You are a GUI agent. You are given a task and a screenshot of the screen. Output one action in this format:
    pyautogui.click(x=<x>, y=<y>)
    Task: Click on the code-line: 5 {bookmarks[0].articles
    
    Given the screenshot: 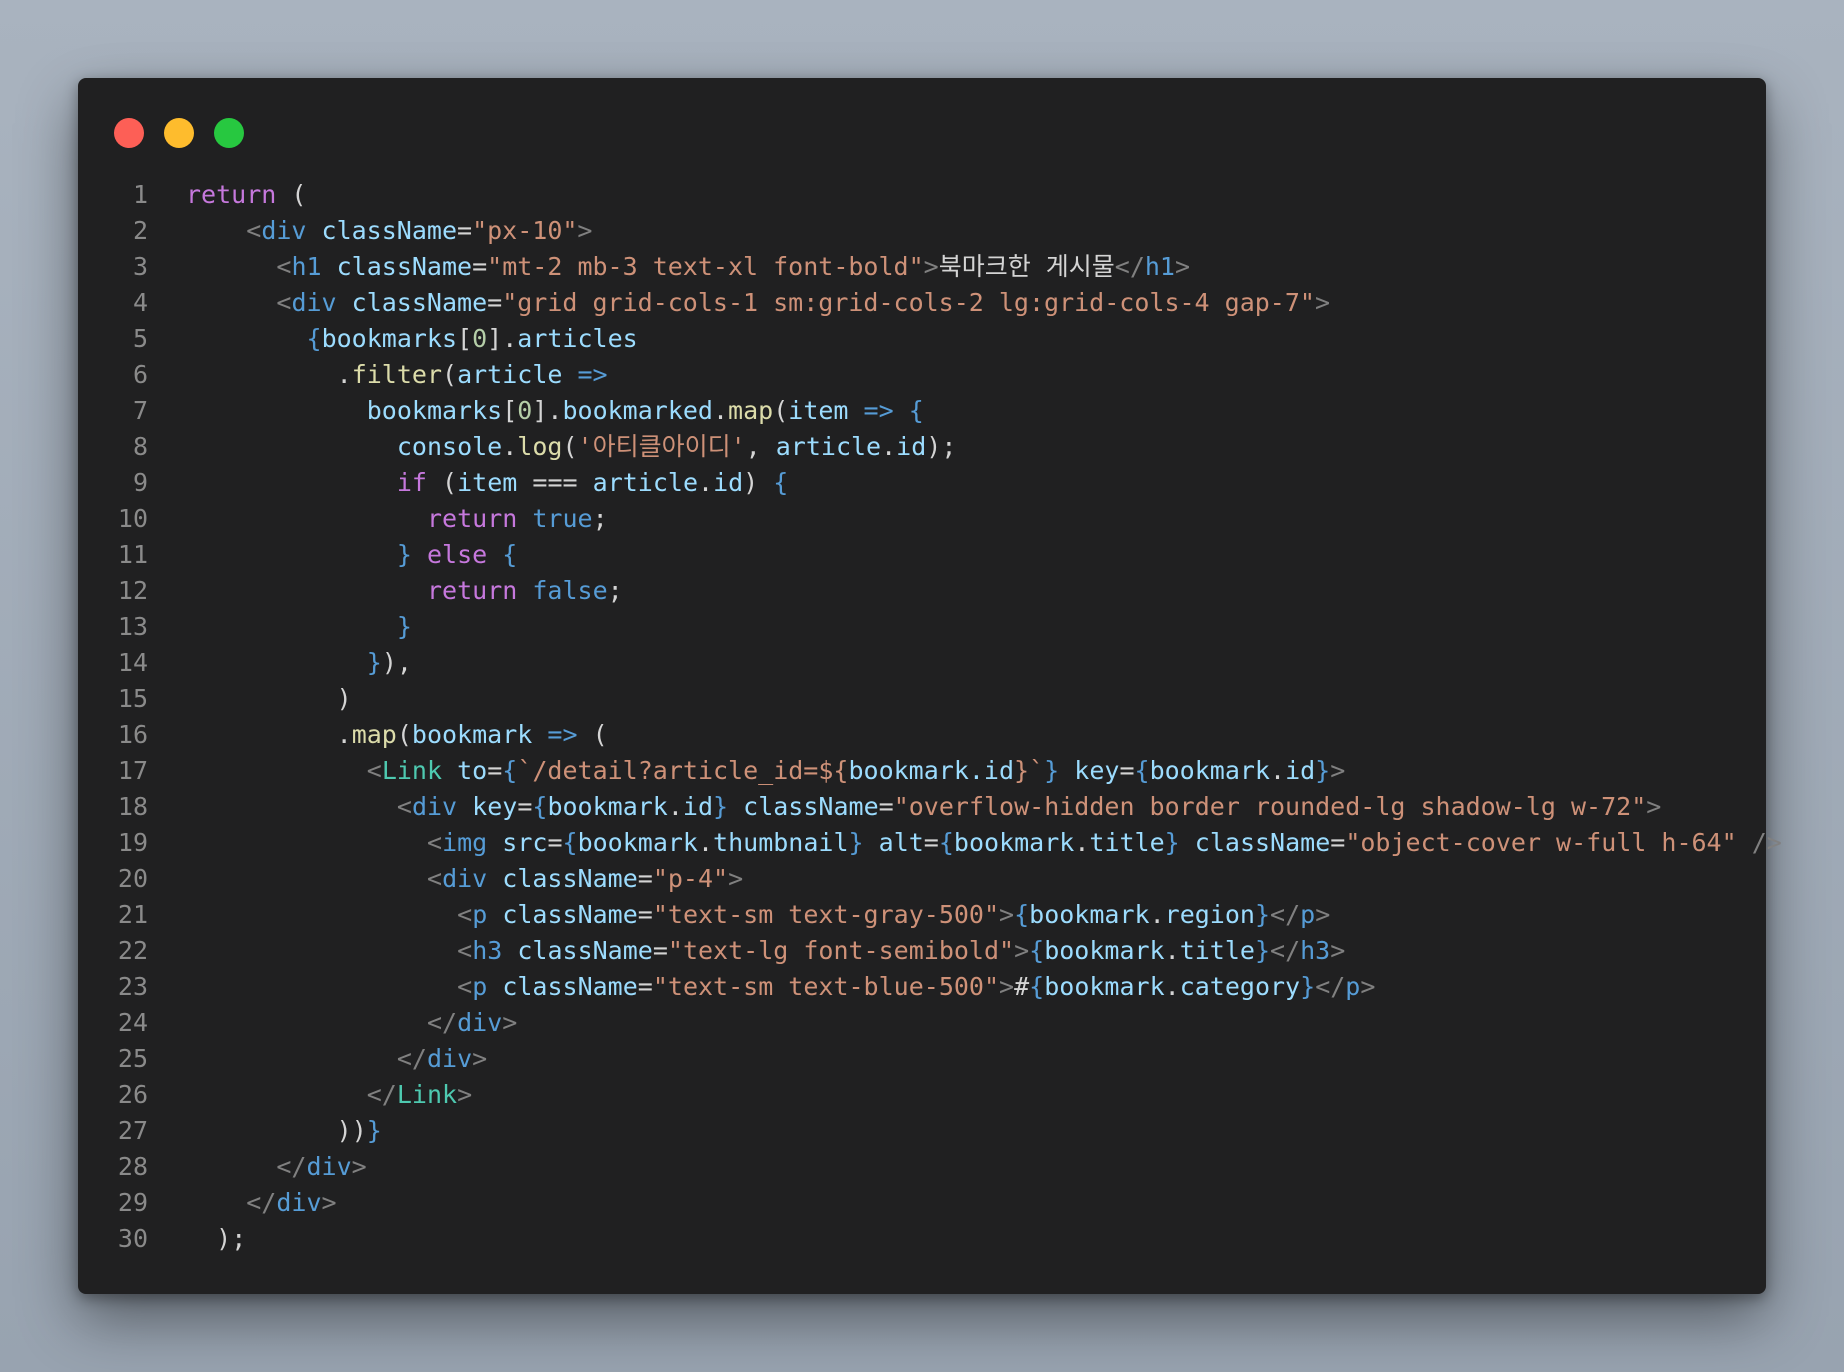 What is the action you would take?
    pyautogui.click(x=922, y=339)
    